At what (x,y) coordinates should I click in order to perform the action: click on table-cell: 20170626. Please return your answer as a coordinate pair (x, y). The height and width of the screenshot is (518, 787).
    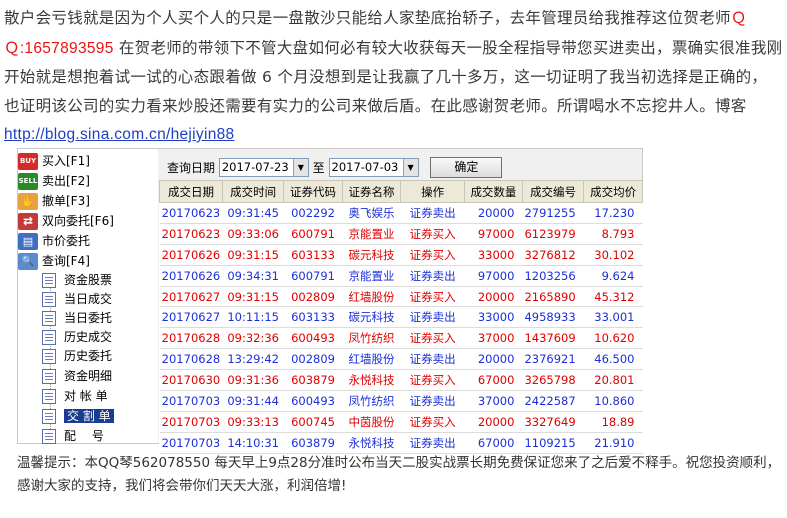
    Looking at the image, I should click on (191, 255).